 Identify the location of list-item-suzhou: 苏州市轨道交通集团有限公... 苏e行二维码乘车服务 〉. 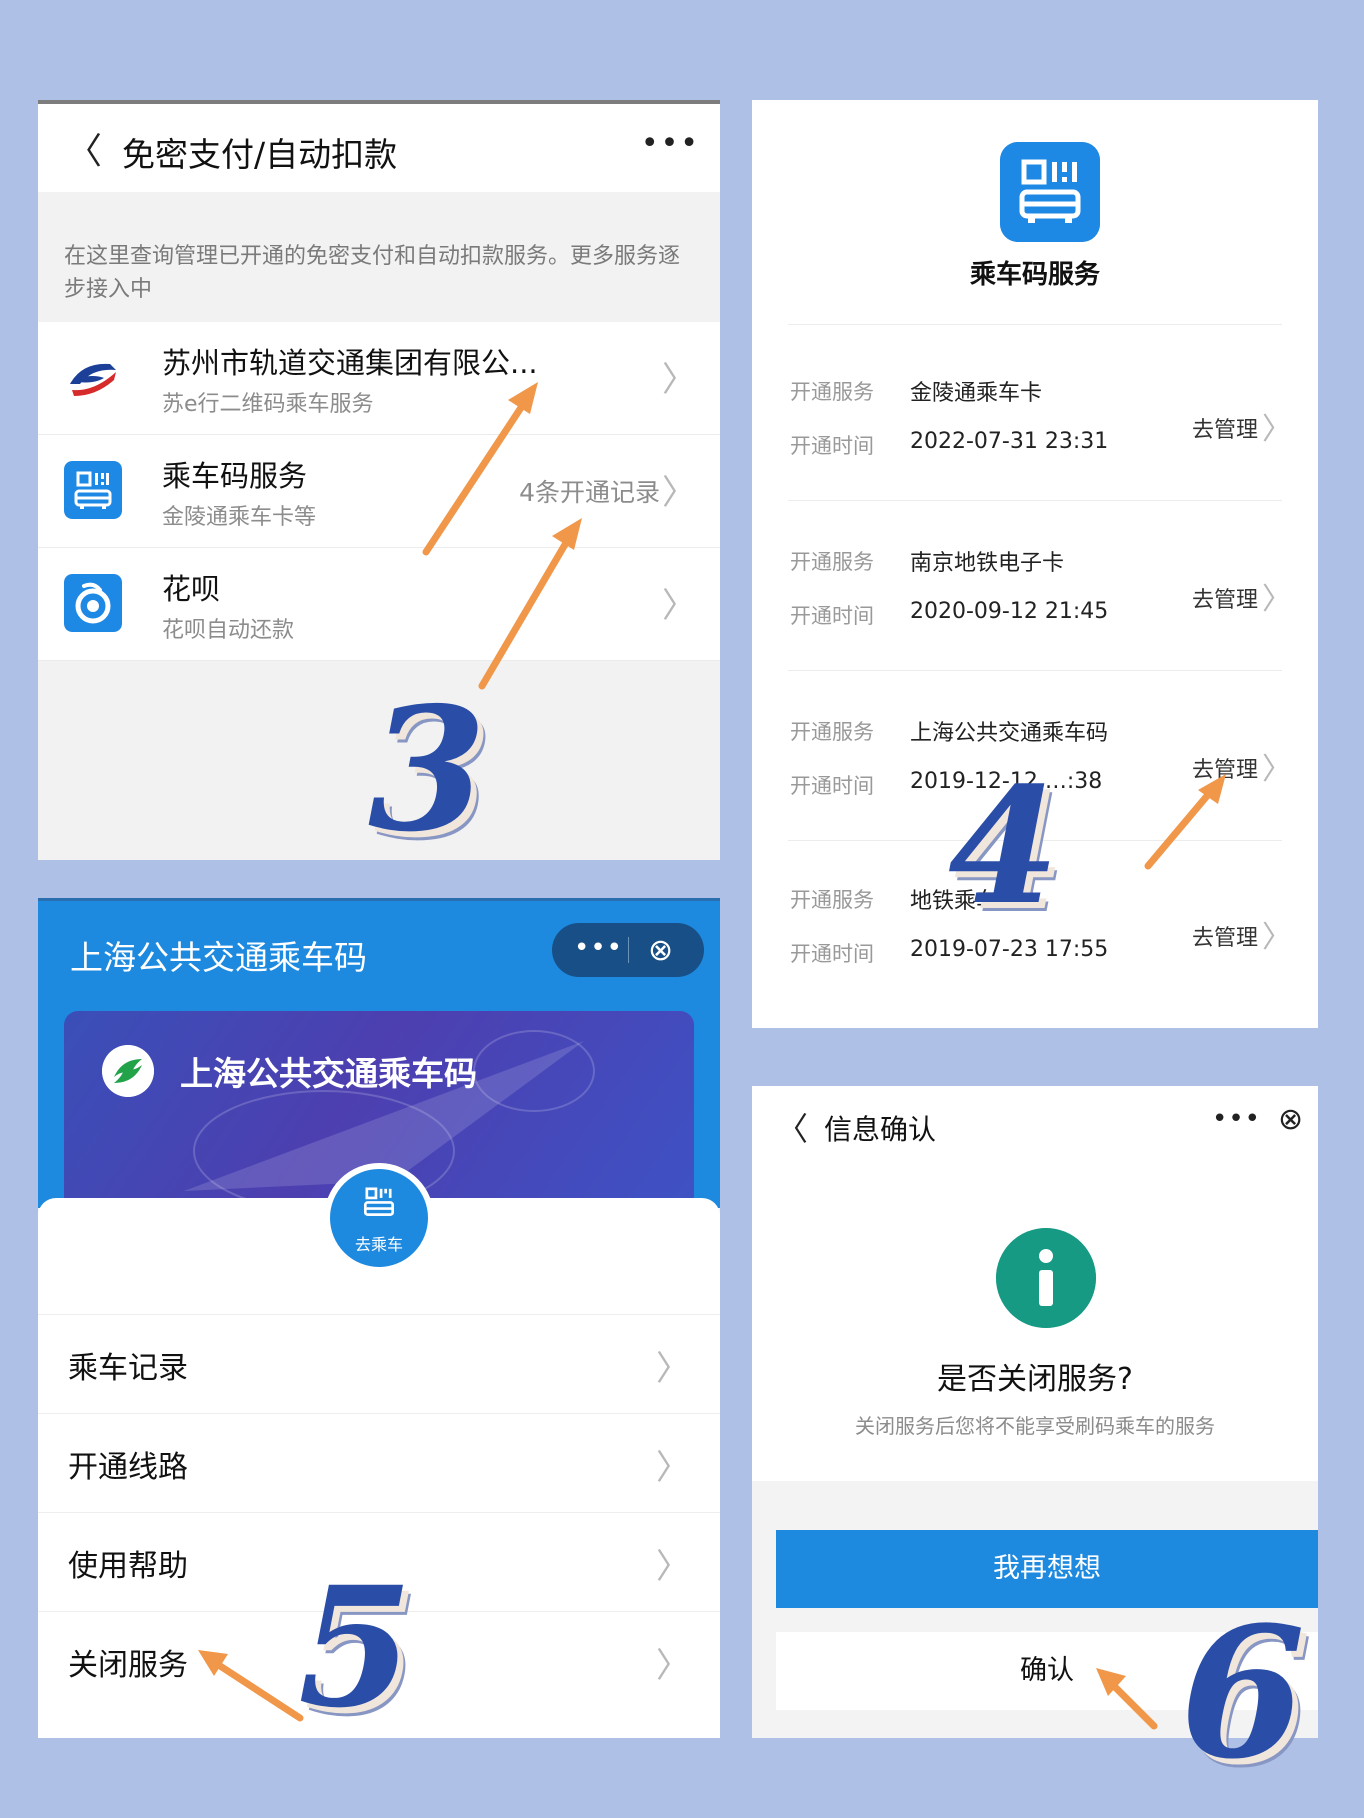
(379, 378).